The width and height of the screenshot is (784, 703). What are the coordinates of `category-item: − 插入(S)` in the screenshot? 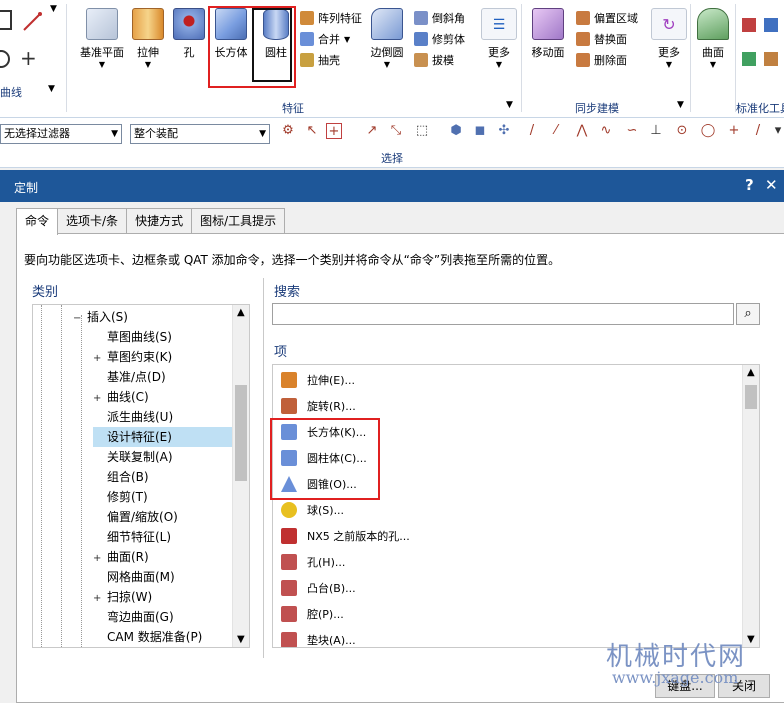 It's located at (100, 317).